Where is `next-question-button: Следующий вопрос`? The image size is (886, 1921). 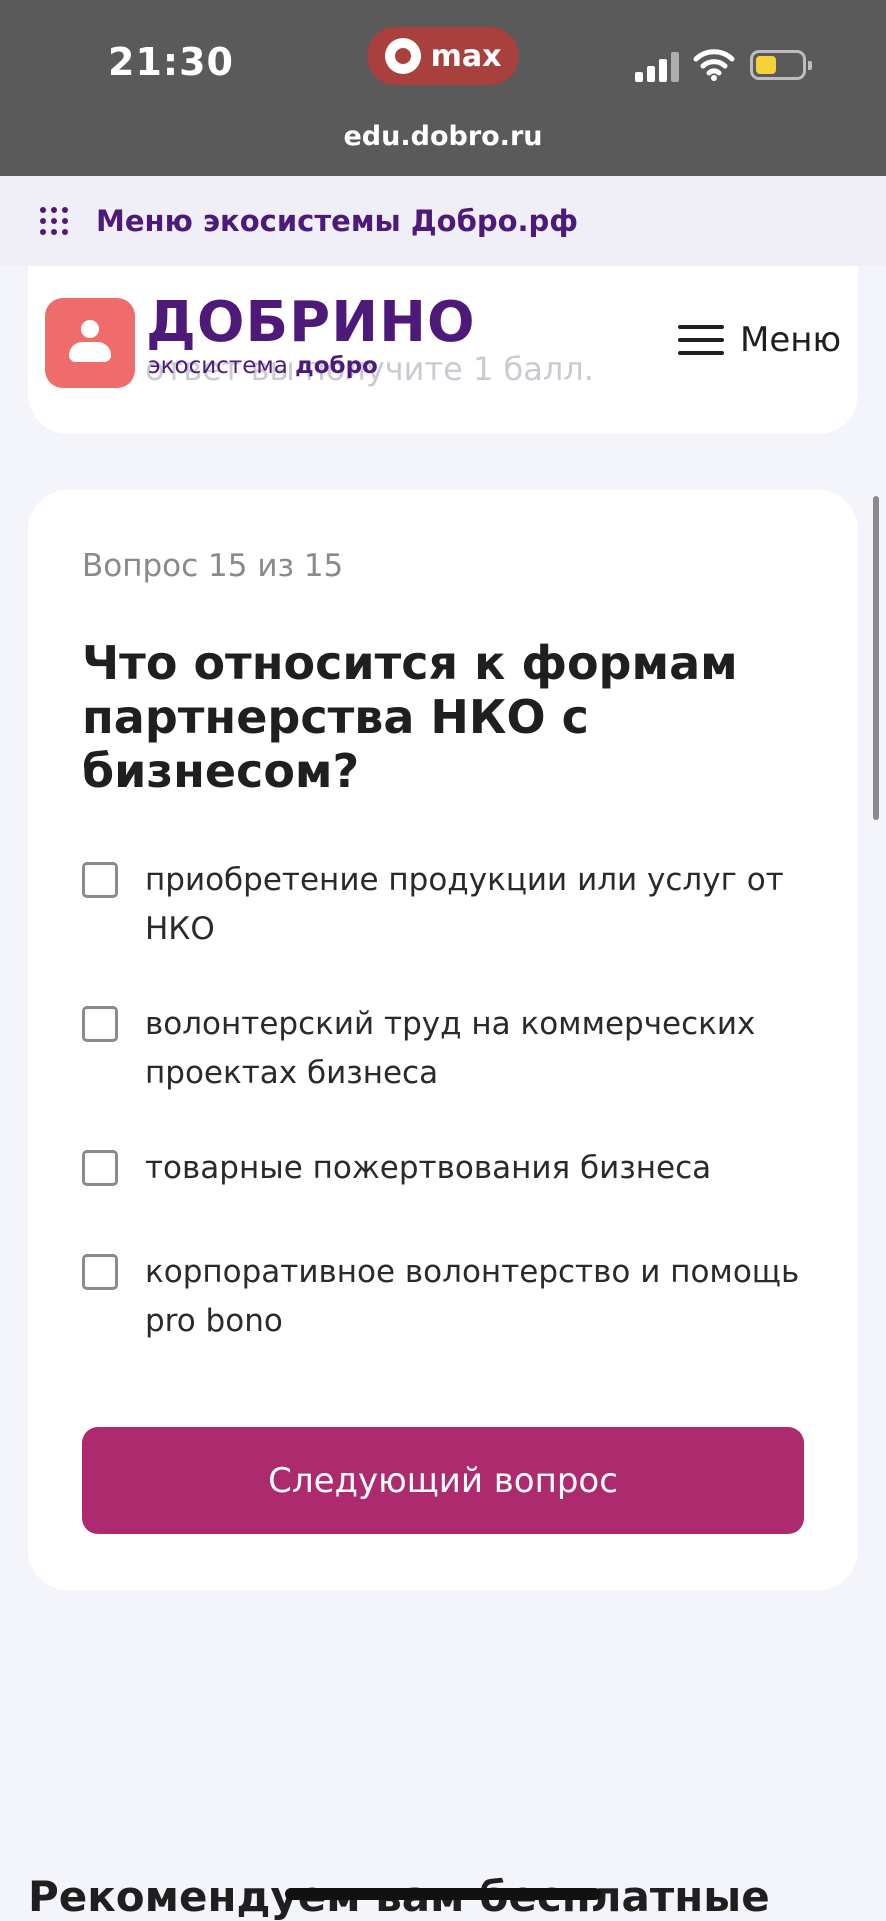 next-question-button: Следующий вопрос is located at coordinates (443, 1480).